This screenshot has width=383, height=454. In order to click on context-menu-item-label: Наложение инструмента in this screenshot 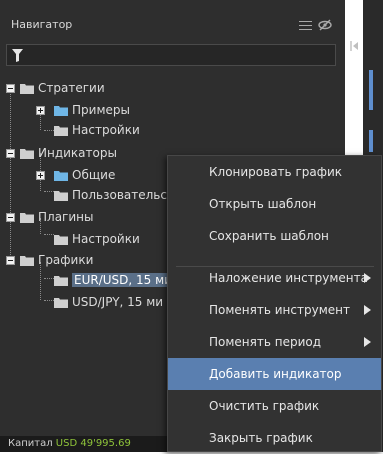, I will do `click(288, 278)`.